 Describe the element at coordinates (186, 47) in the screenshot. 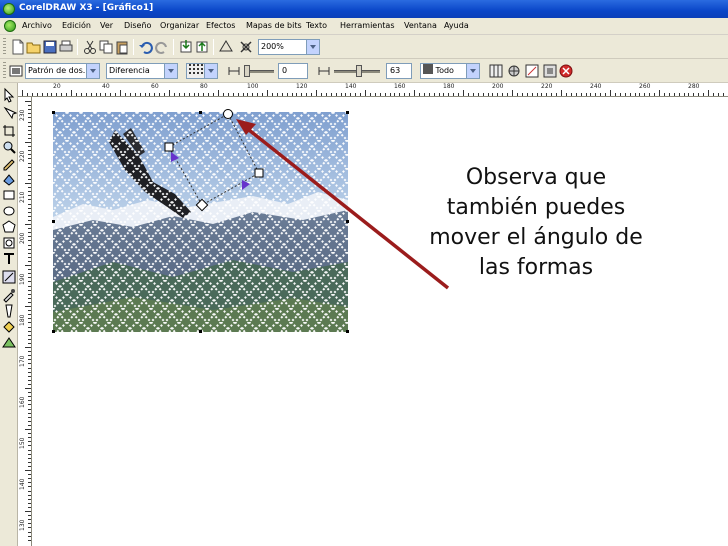

I see `import-icon` at that location.